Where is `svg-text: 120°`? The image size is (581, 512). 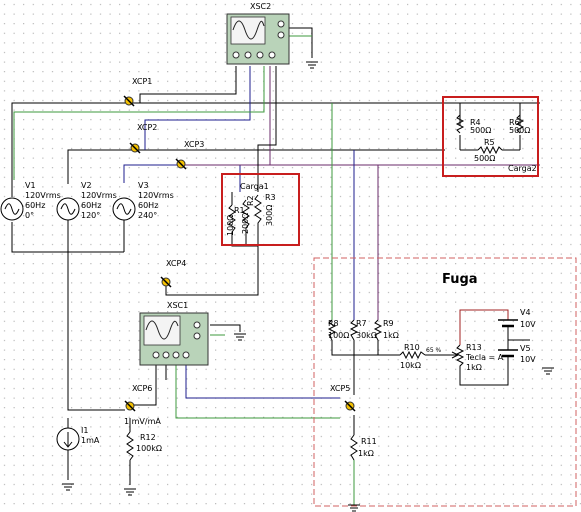
svg-text: 120° is located at coordinates (90, 215).